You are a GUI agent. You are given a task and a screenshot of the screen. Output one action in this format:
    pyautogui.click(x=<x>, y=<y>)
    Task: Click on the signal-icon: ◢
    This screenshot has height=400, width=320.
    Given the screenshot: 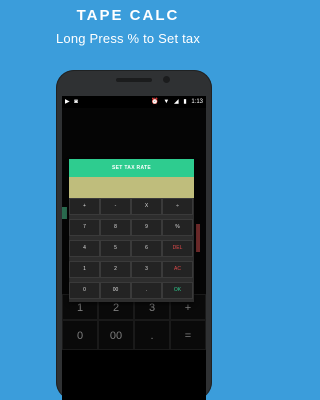 What is the action you would take?
    pyautogui.click(x=176, y=102)
    